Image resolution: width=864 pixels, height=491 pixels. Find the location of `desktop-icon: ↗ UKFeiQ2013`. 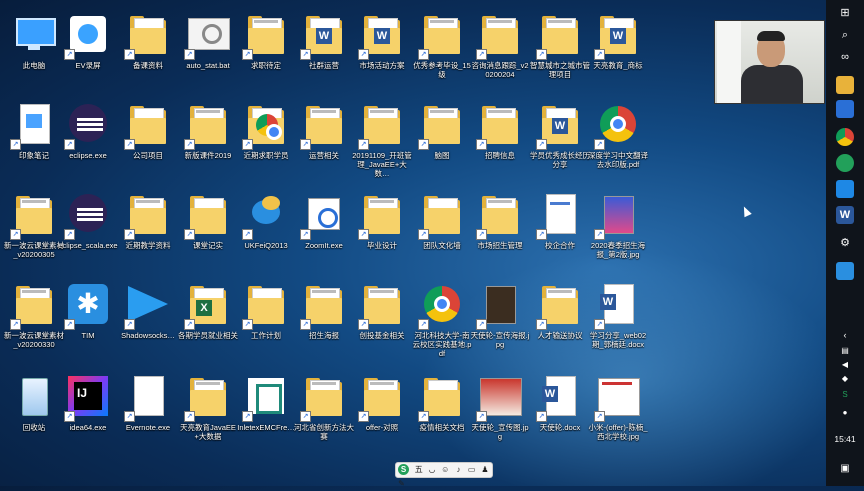

desktop-icon: ↗ UKFeiQ2013 is located at coordinates (266, 232).